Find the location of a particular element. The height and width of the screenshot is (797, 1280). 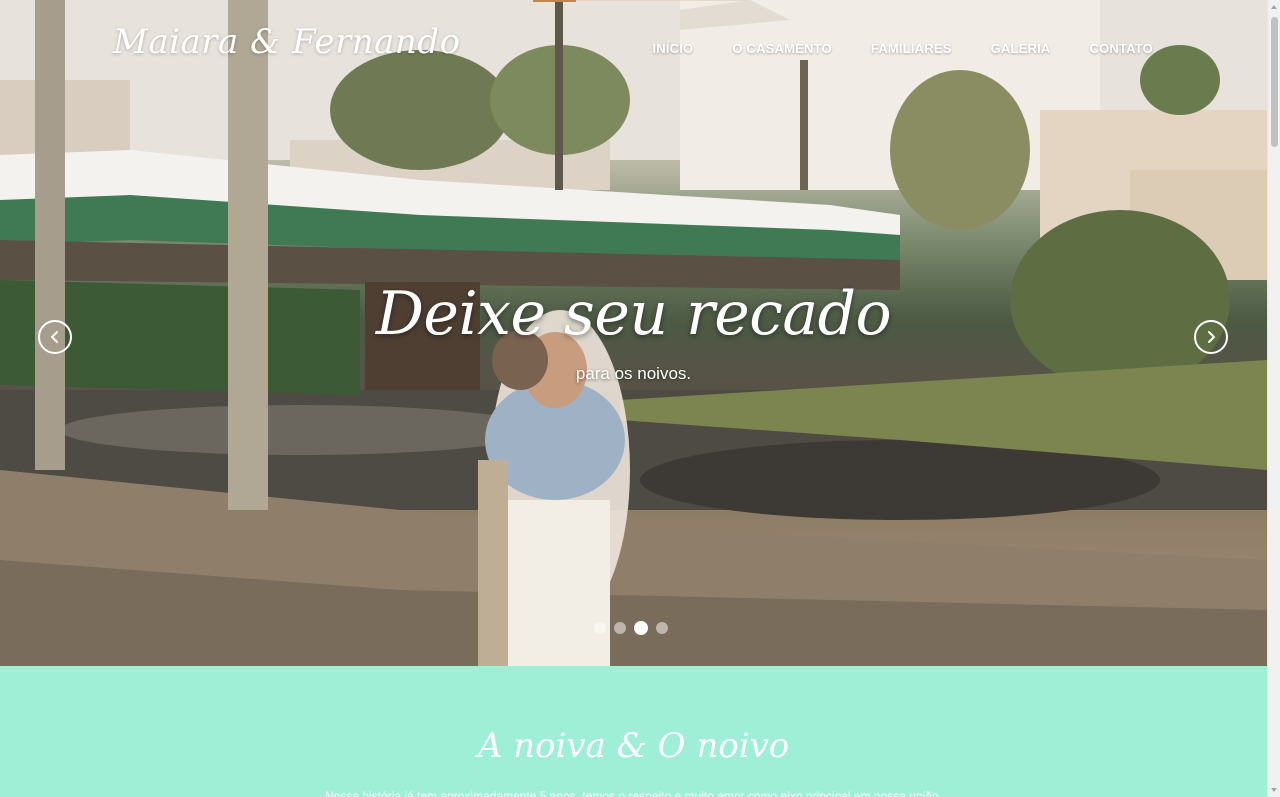

site-logo: Maiara & Fernando is located at coordinates (287, 42).